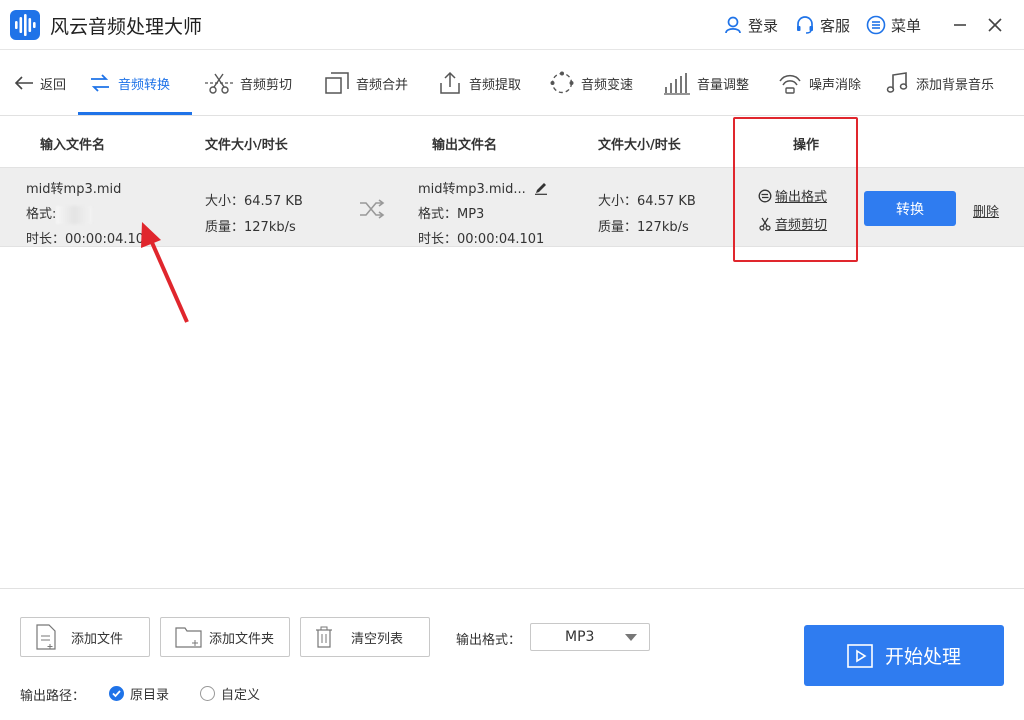  Describe the element at coordinates (489, 640) in the screenshot. I see `output-format-label: 输出格式：` at that location.